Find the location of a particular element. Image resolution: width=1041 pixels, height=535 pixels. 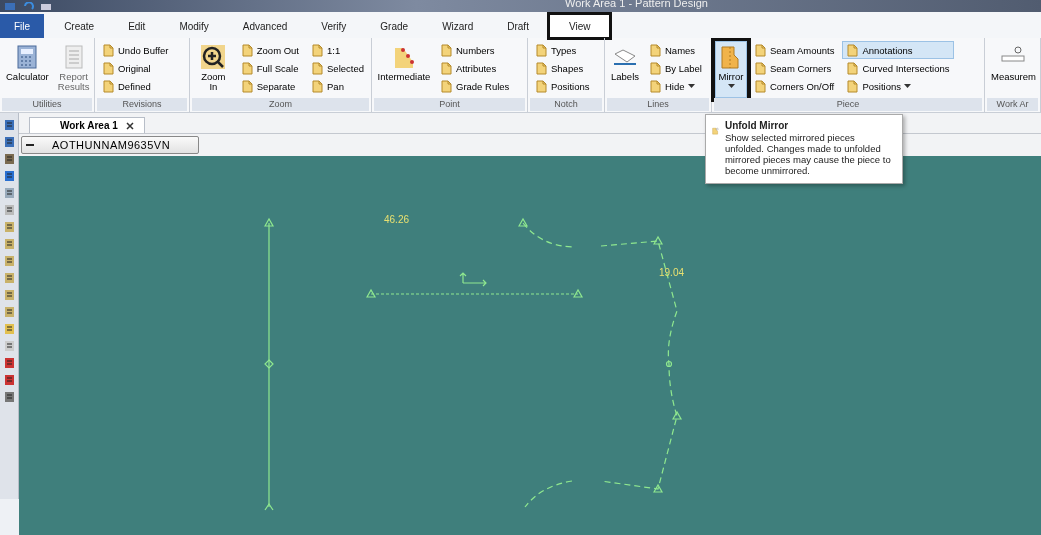

ribbon-button: Undo Buffer is located at coordinates (135, 50).